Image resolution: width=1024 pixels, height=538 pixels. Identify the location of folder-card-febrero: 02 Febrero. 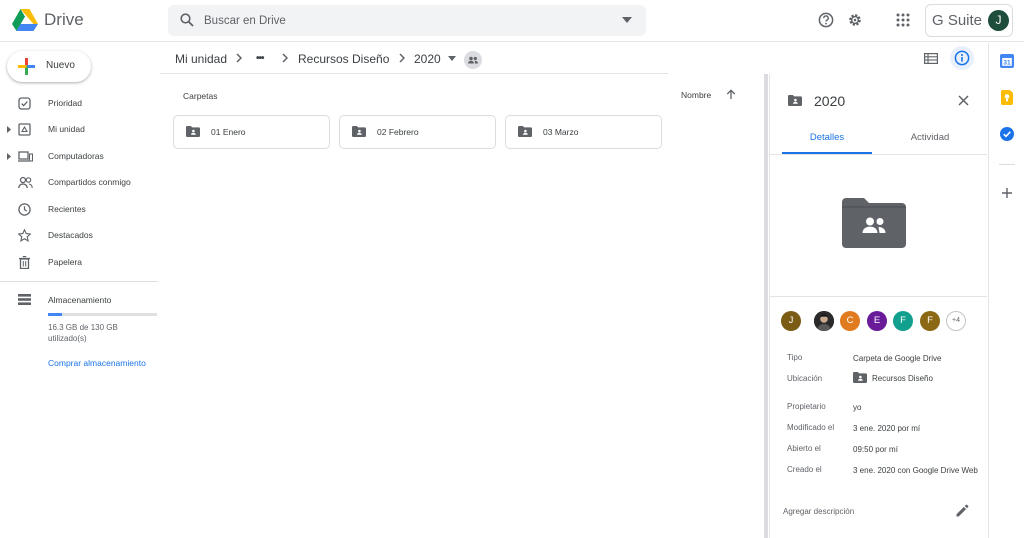
(417, 132).